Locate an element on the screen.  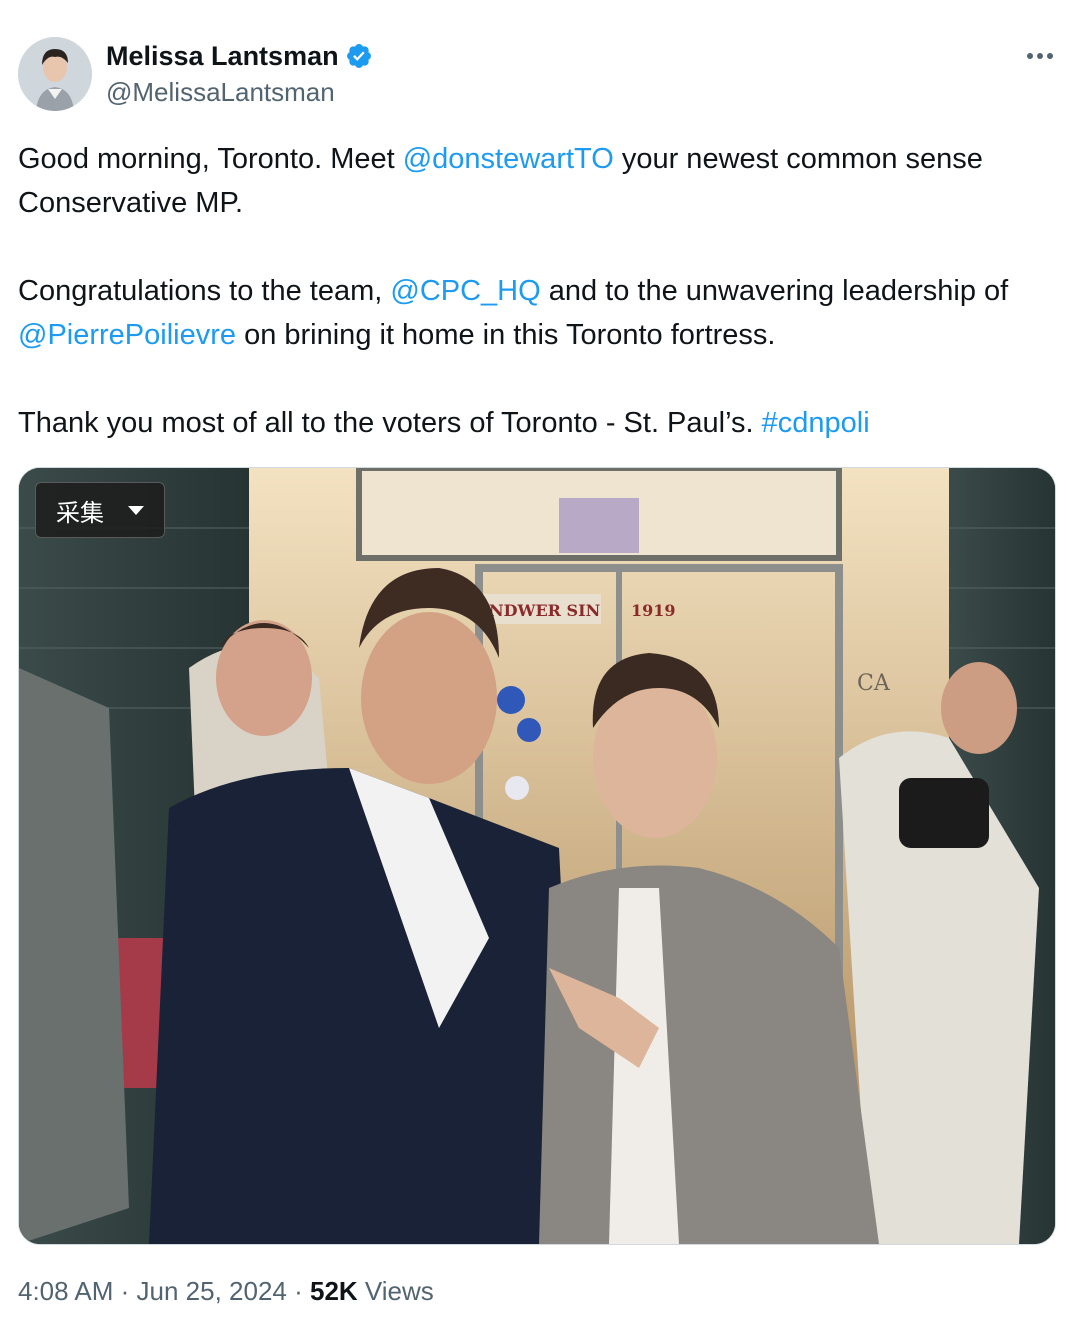
store-sign-text: NDWER SIN is located at coordinates (544, 610).